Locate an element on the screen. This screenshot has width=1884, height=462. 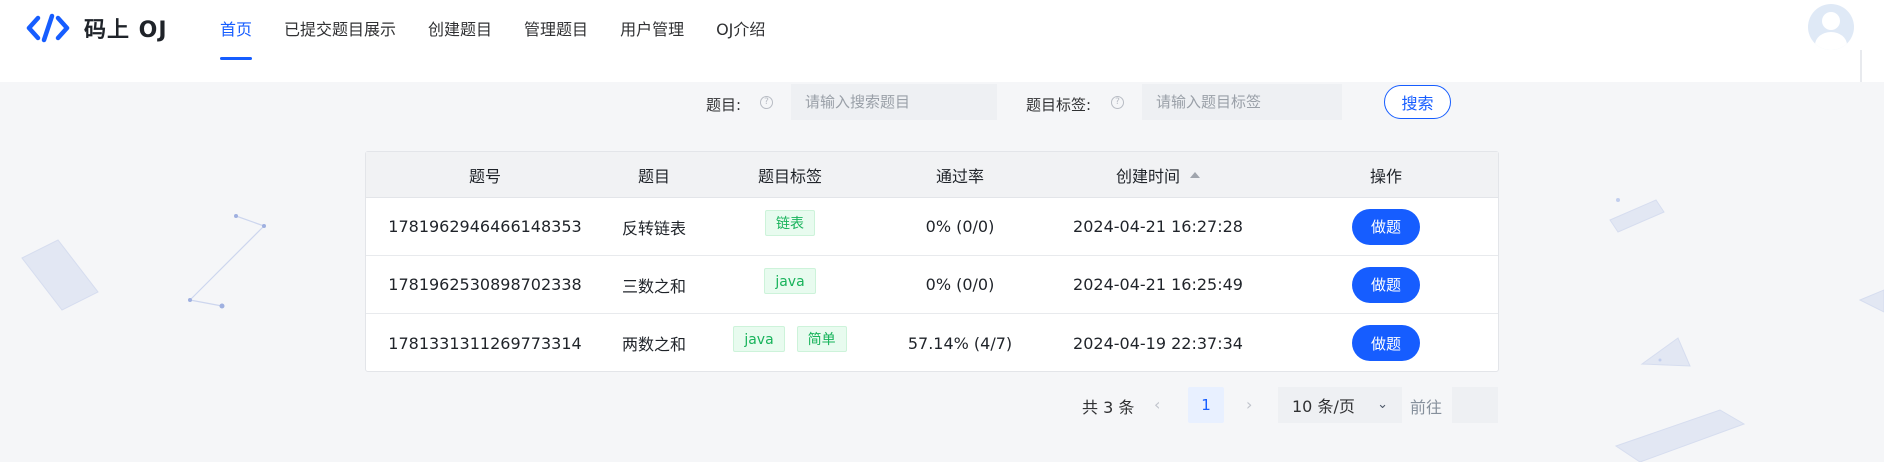
pass-rate: 57.14% (4/7) is located at coordinates (960, 343).